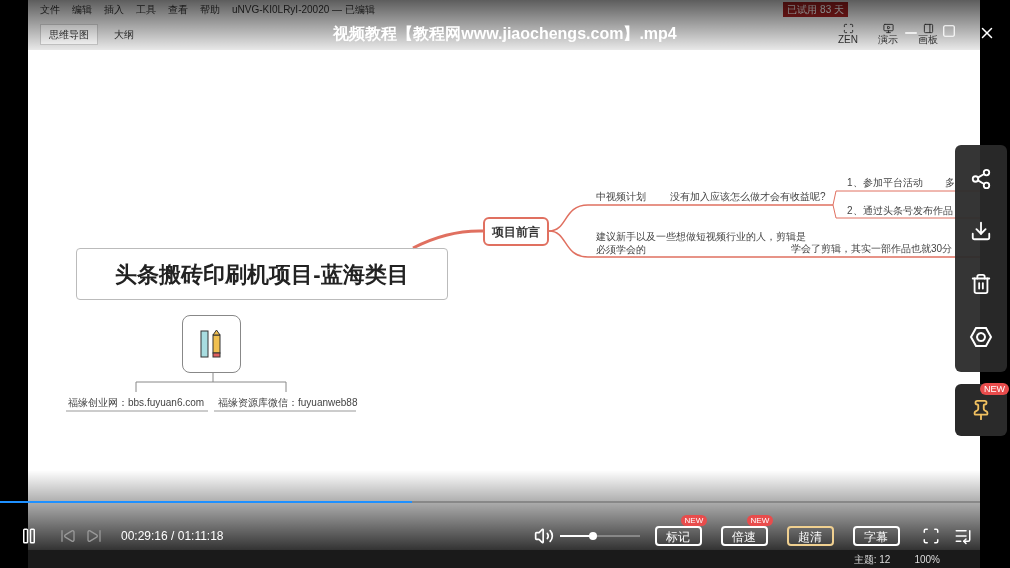 This screenshot has width=1010, height=568. I want to click on menu-item: 工具, so click(146, 9).